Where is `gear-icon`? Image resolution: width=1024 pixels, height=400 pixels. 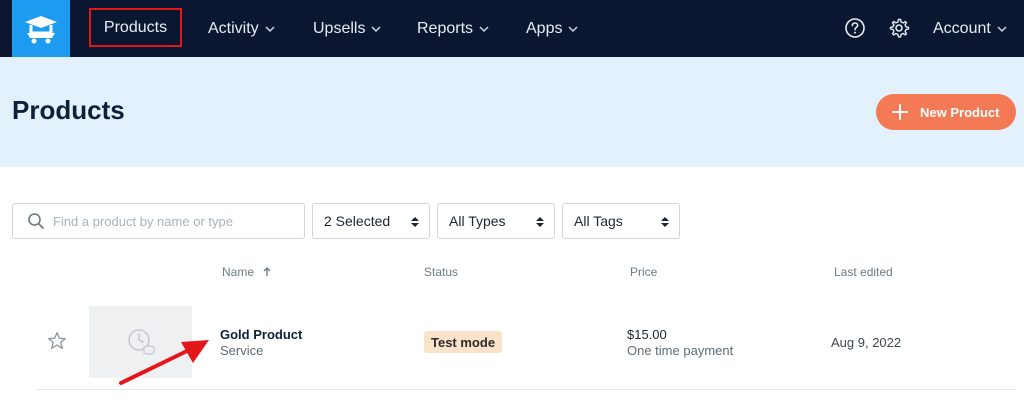
gear-icon is located at coordinates (899, 28).